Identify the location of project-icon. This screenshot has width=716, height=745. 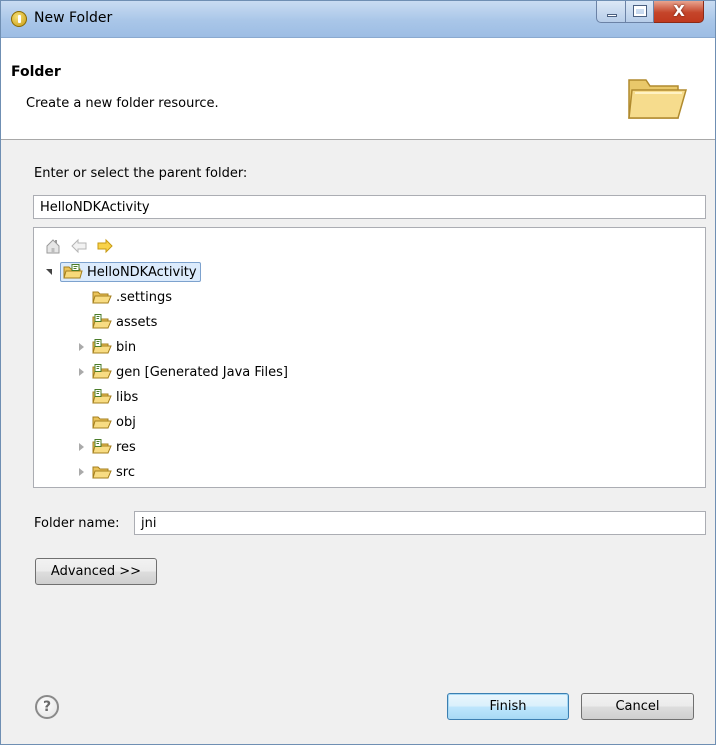
(73, 271).